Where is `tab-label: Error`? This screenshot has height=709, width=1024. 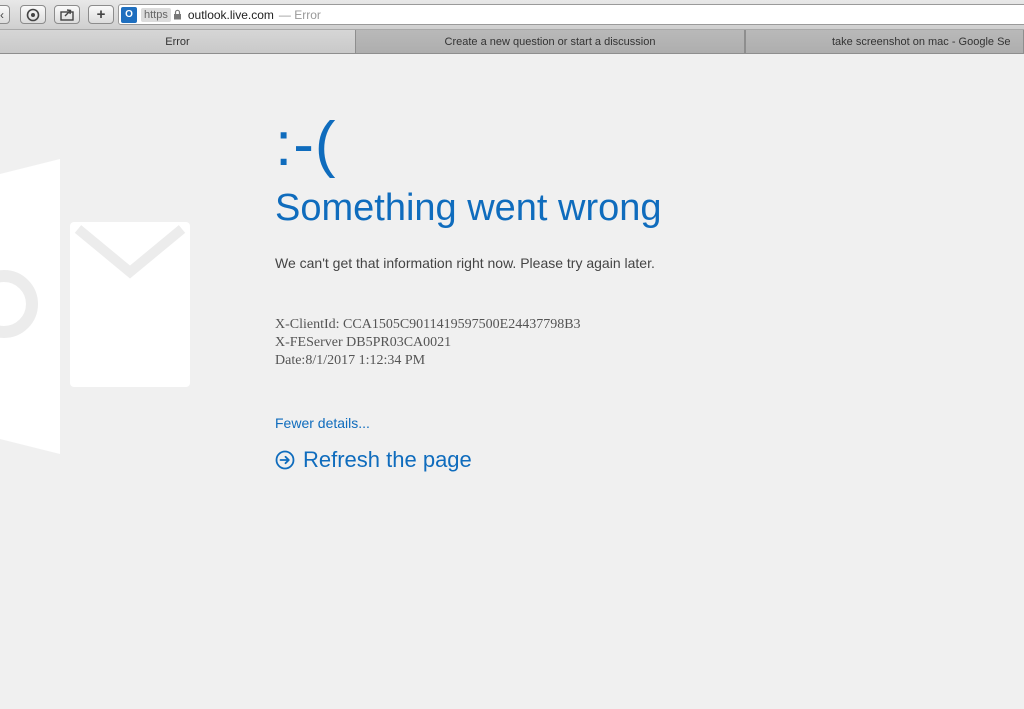 tab-label: Error is located at coordinates (177, 41).